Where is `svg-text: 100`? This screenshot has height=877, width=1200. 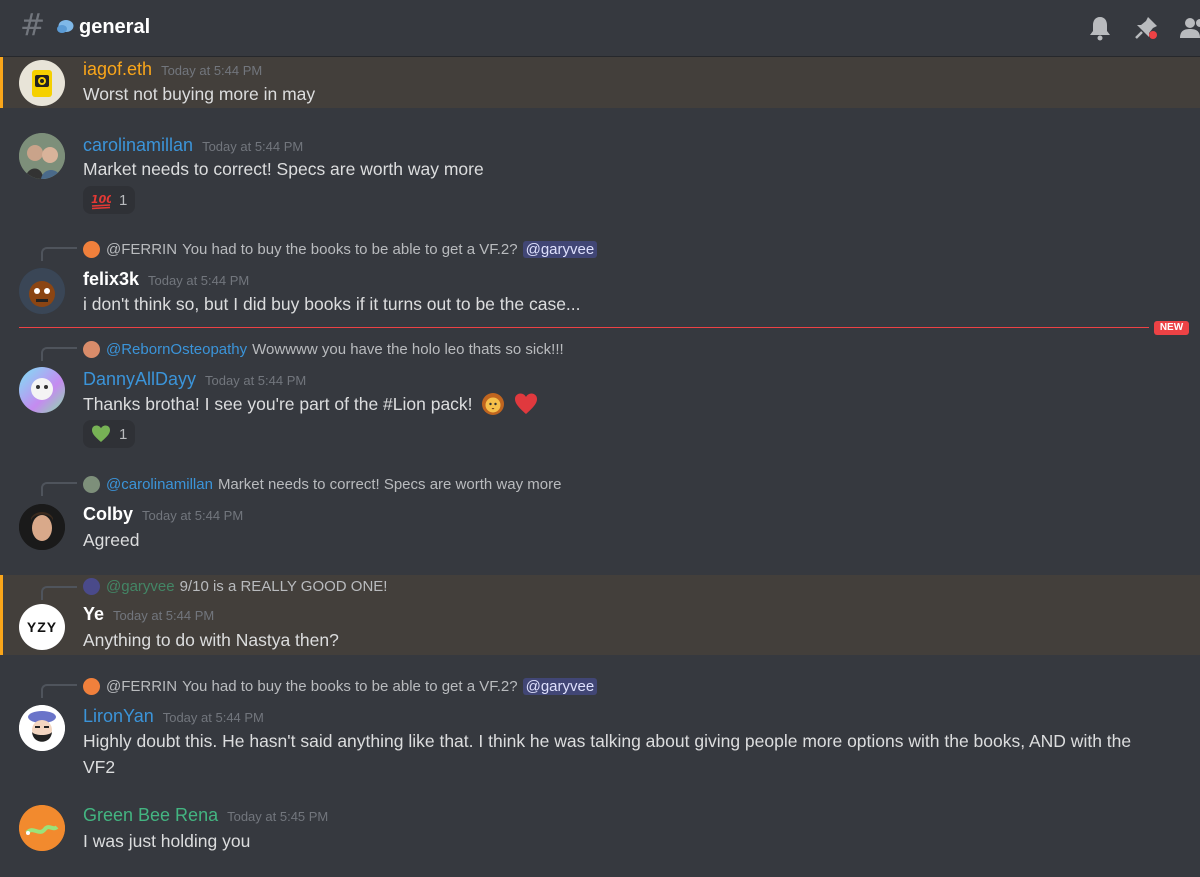 svg-text: 100 is located at coordinates (101, 199).